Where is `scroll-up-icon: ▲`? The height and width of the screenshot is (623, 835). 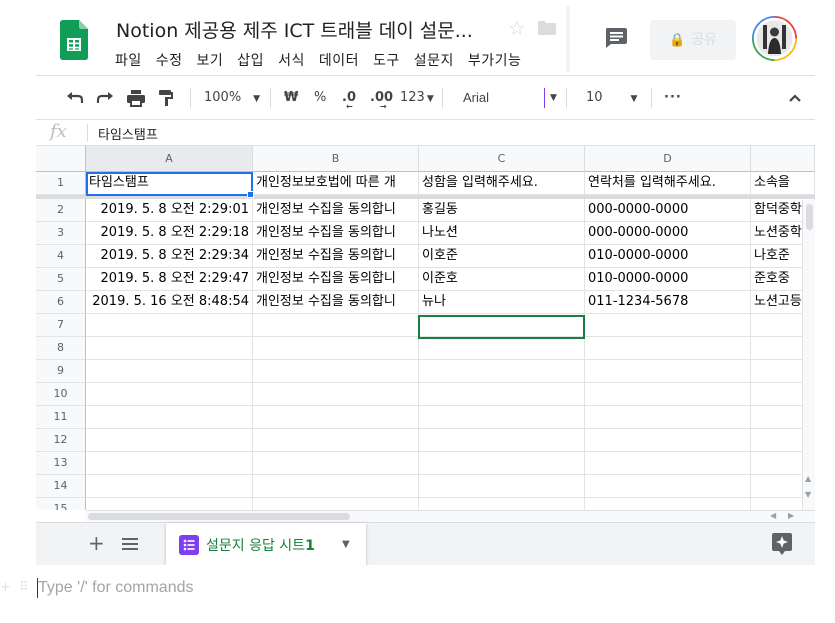 scroll-up-icon: ▲ is located at coordinates (808, 478).